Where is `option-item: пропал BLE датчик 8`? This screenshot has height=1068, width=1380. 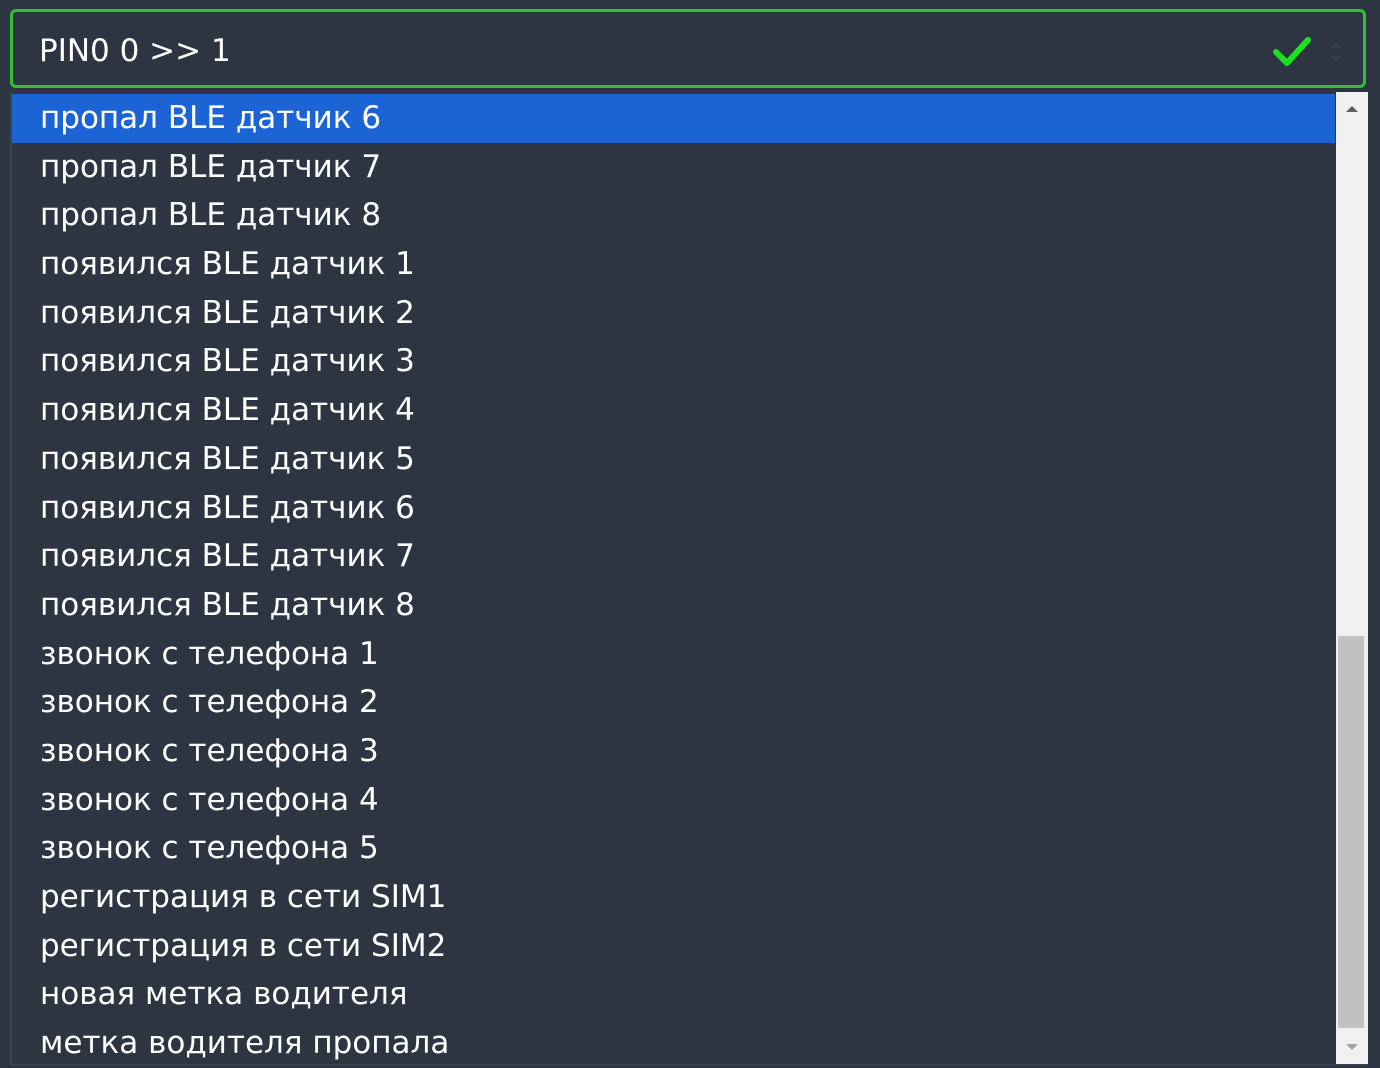 option-item: пропал BLE датчик 8 is located at coordinates (673, 215).